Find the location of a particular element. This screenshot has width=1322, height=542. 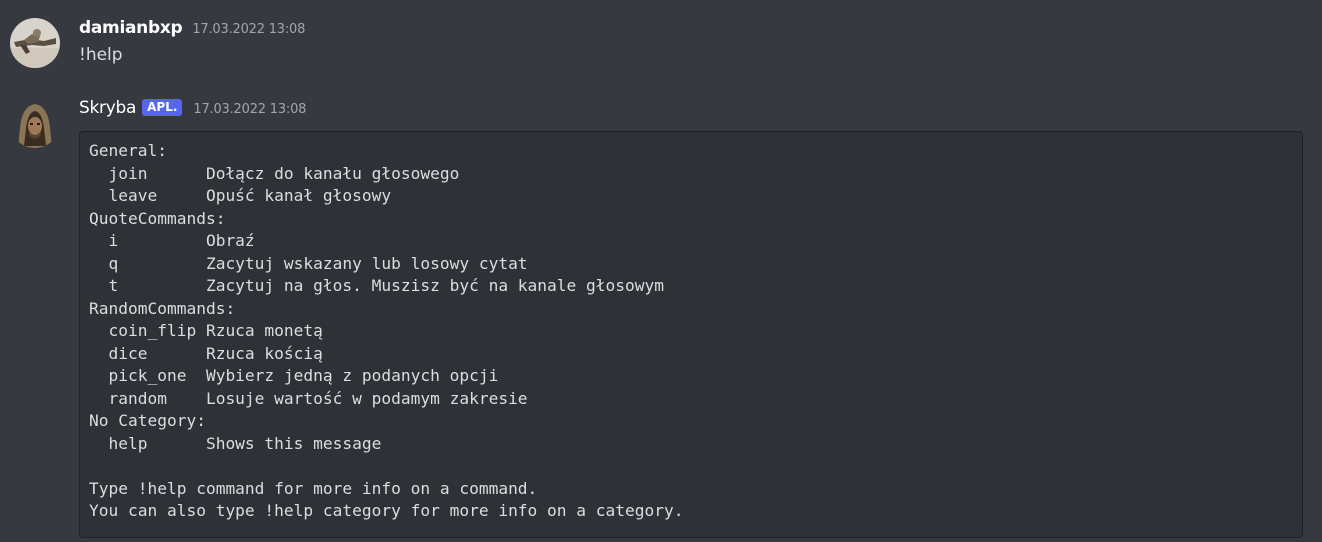

username: damianbxp is located at coordinates (131, 28).